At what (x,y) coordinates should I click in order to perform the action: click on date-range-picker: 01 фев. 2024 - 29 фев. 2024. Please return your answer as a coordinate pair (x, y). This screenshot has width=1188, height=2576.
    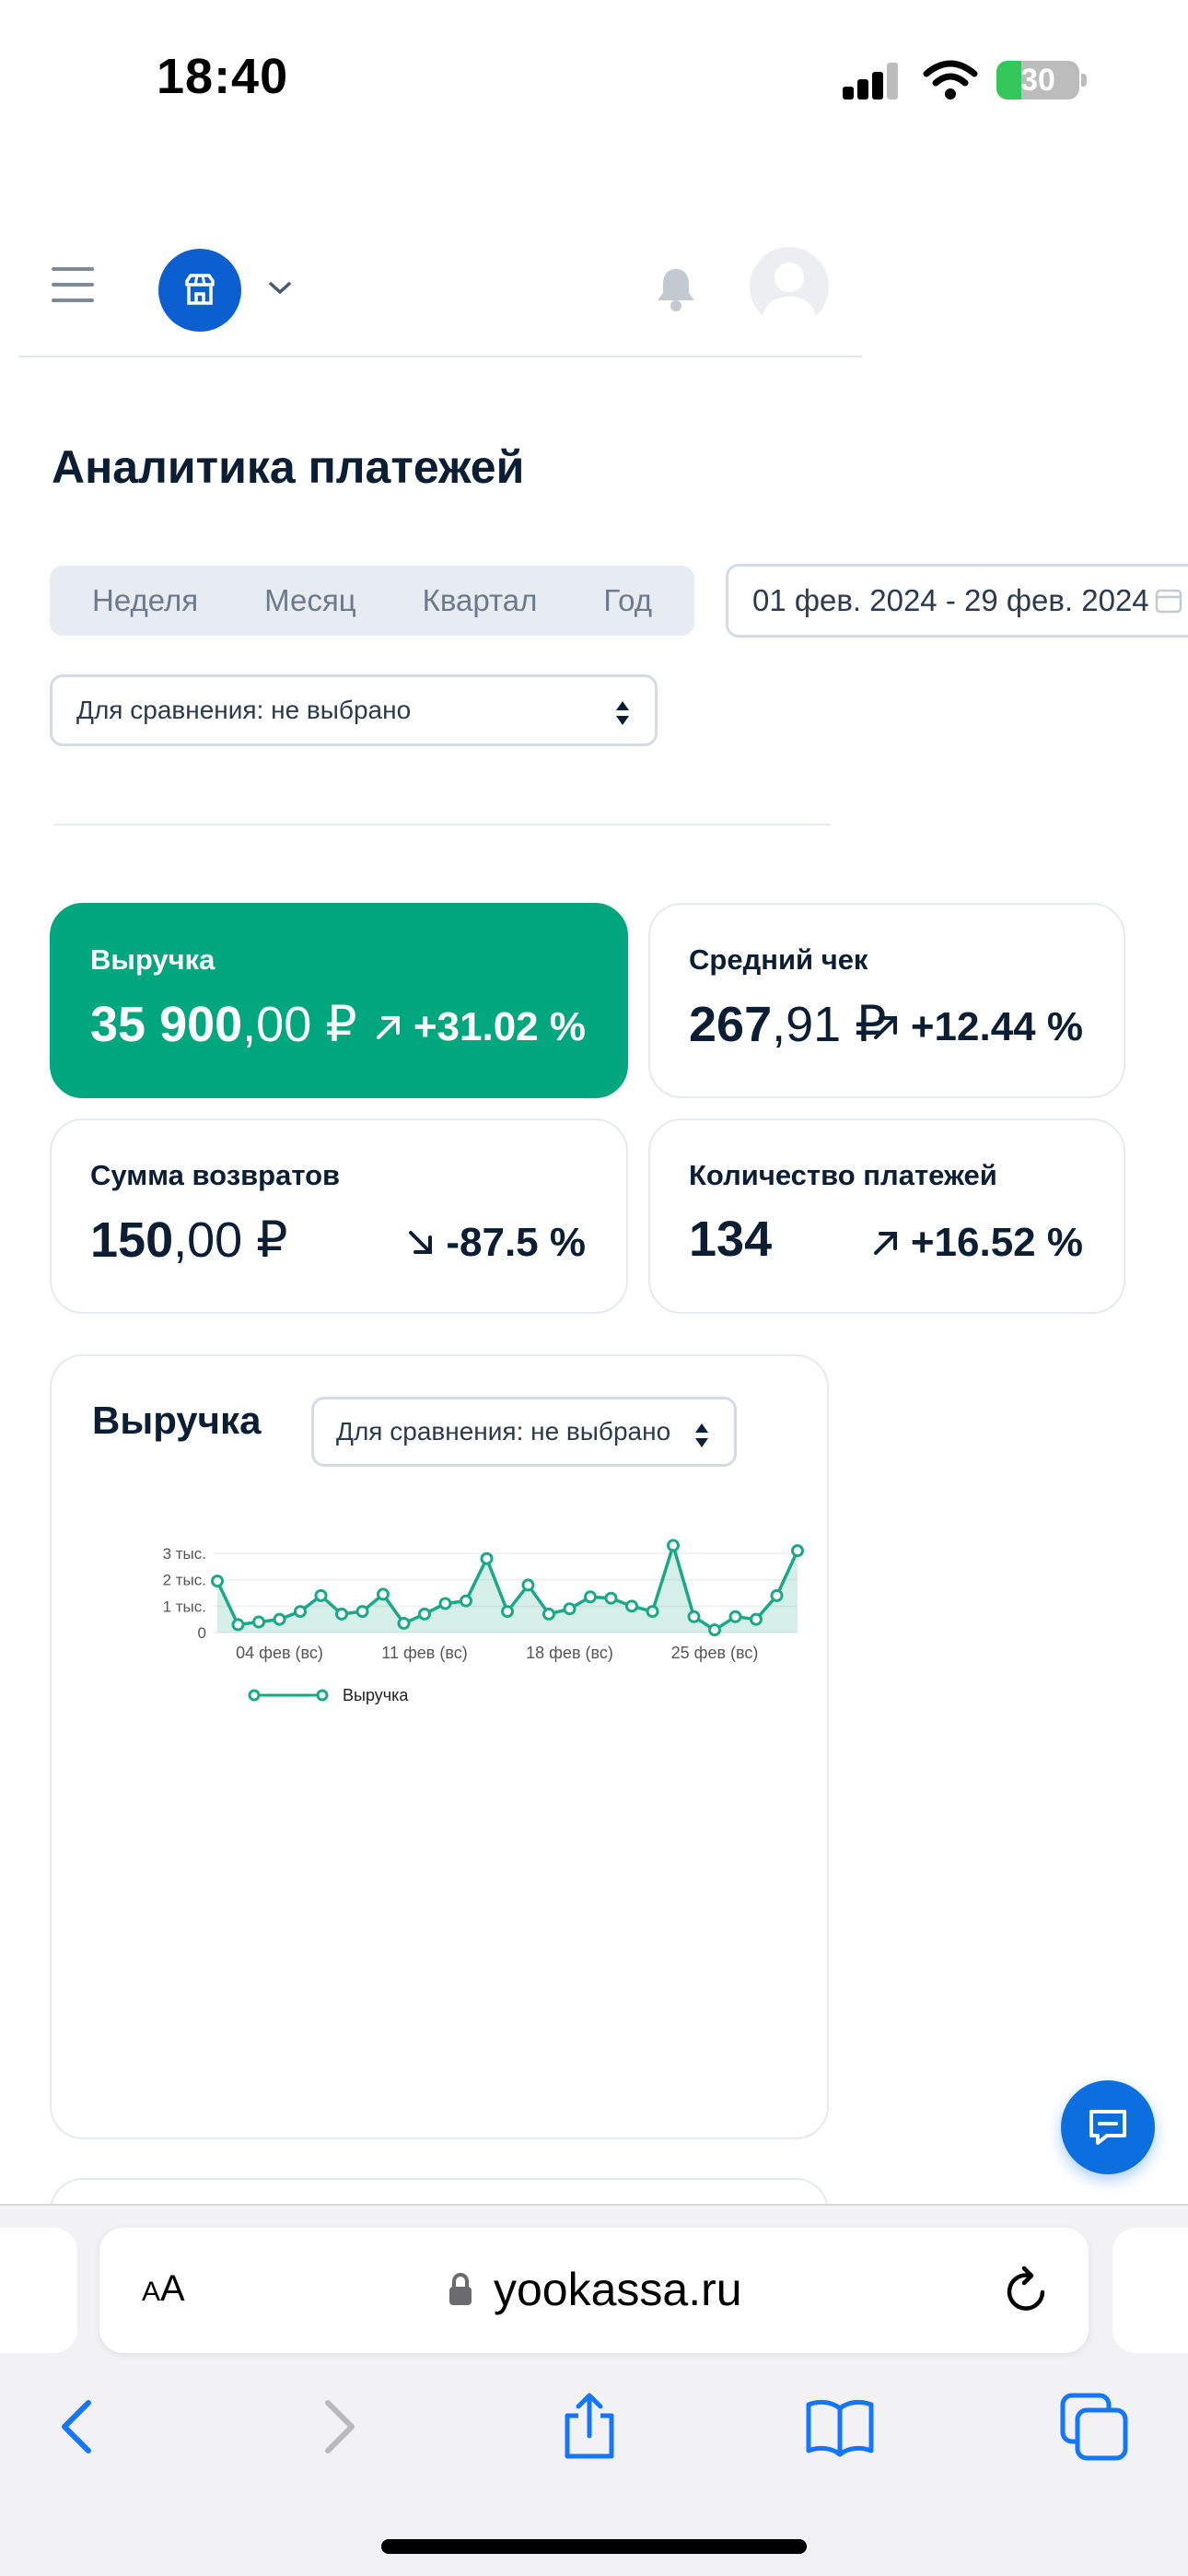
    Looking at the image, I should click on (957, 601).